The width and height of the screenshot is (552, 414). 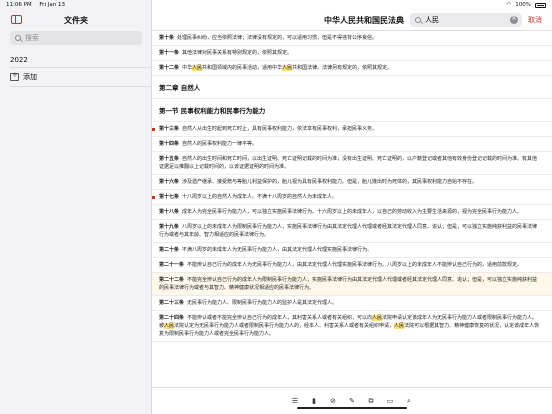 I want to click on book-icon: ▭, so click(x=390, y=401).